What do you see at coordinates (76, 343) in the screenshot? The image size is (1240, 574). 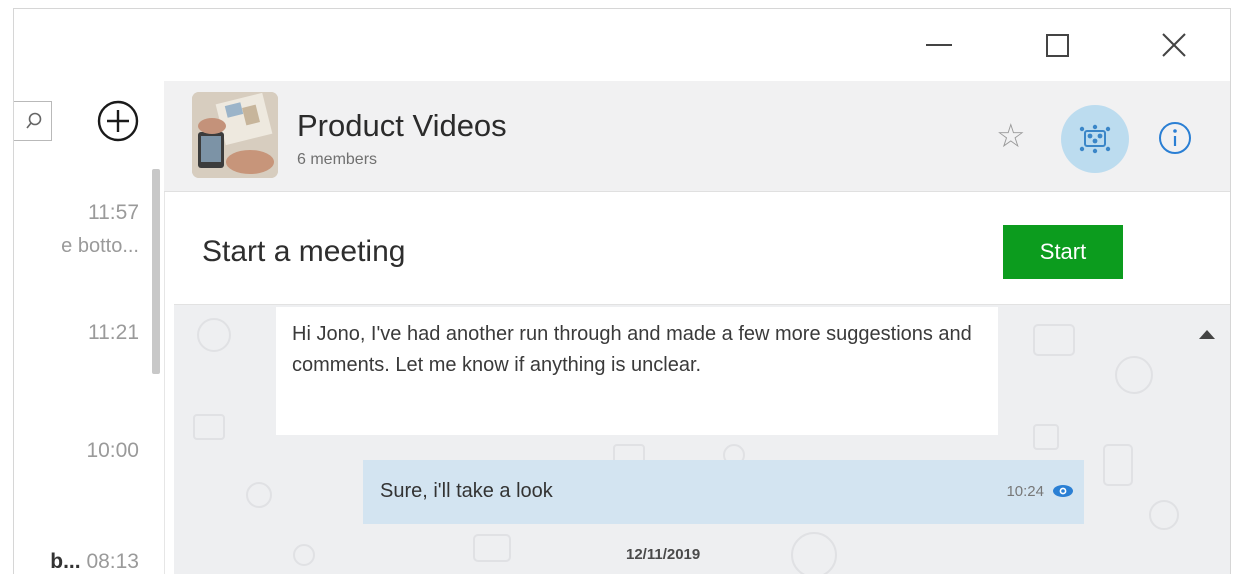 I see `chat-list-item: 11:21` at bounding box center [76, 343].